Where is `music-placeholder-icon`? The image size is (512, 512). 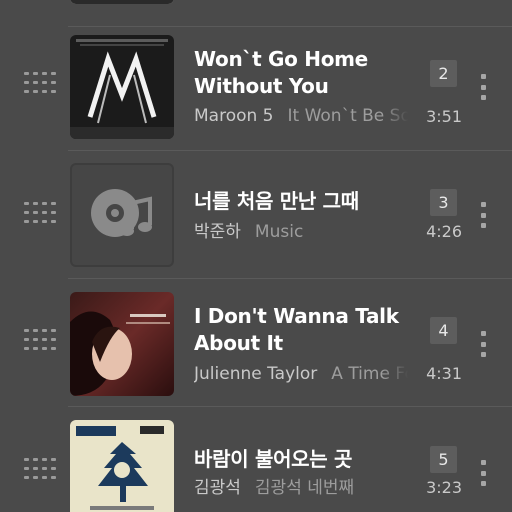 music-placeholder-icon is located at coordinates (122, 215).